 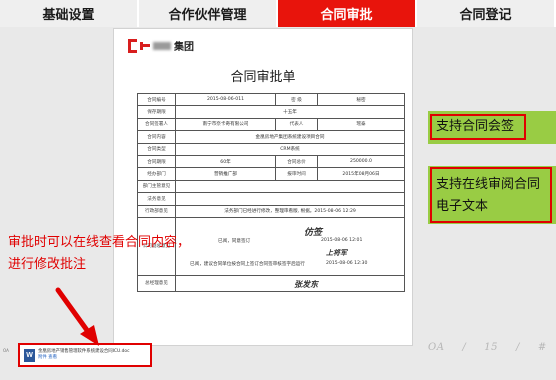 What do you see at coordinates (156, 112) in the screenshot?
I see `field-label: 保存期限` at bounding box center [156, 112].